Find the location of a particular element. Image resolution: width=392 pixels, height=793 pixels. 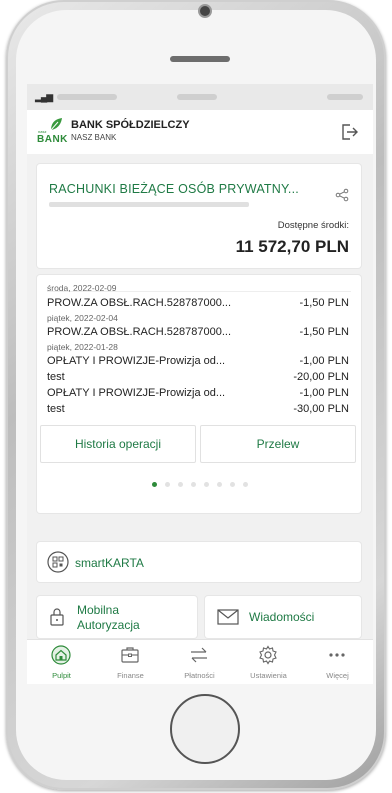

nav-item-ustawienia: Ustawienia is located at coordinates (268, 662).